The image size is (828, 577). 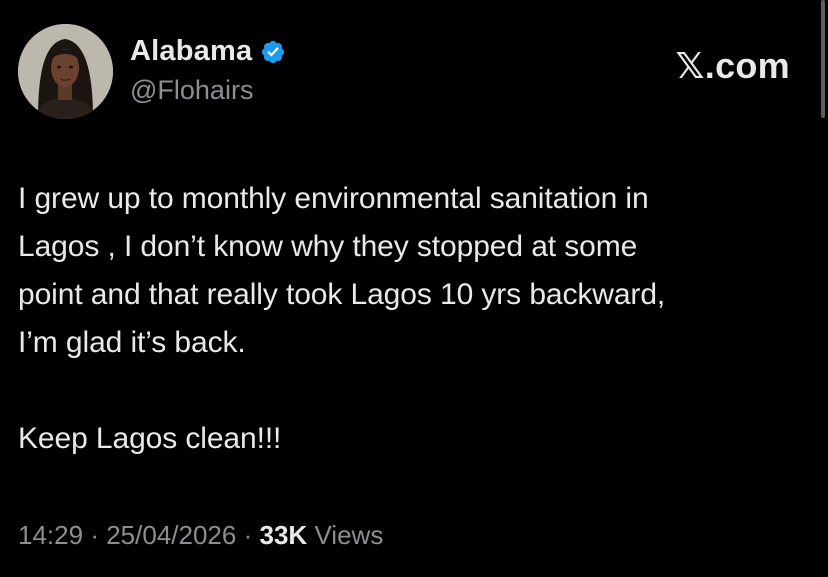 What do you see at coordinates (132, 342) in the screenshot?
I see `tweet-line: I’m glad it’s back.` at bounding box center [132, 342].